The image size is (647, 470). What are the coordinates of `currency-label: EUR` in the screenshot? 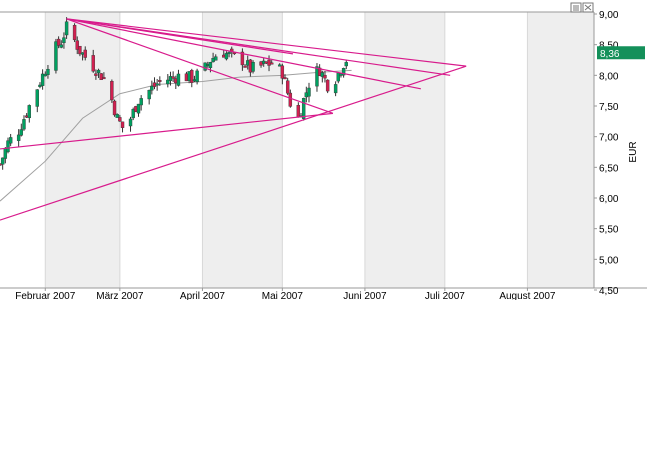 It's located at (633, 151).